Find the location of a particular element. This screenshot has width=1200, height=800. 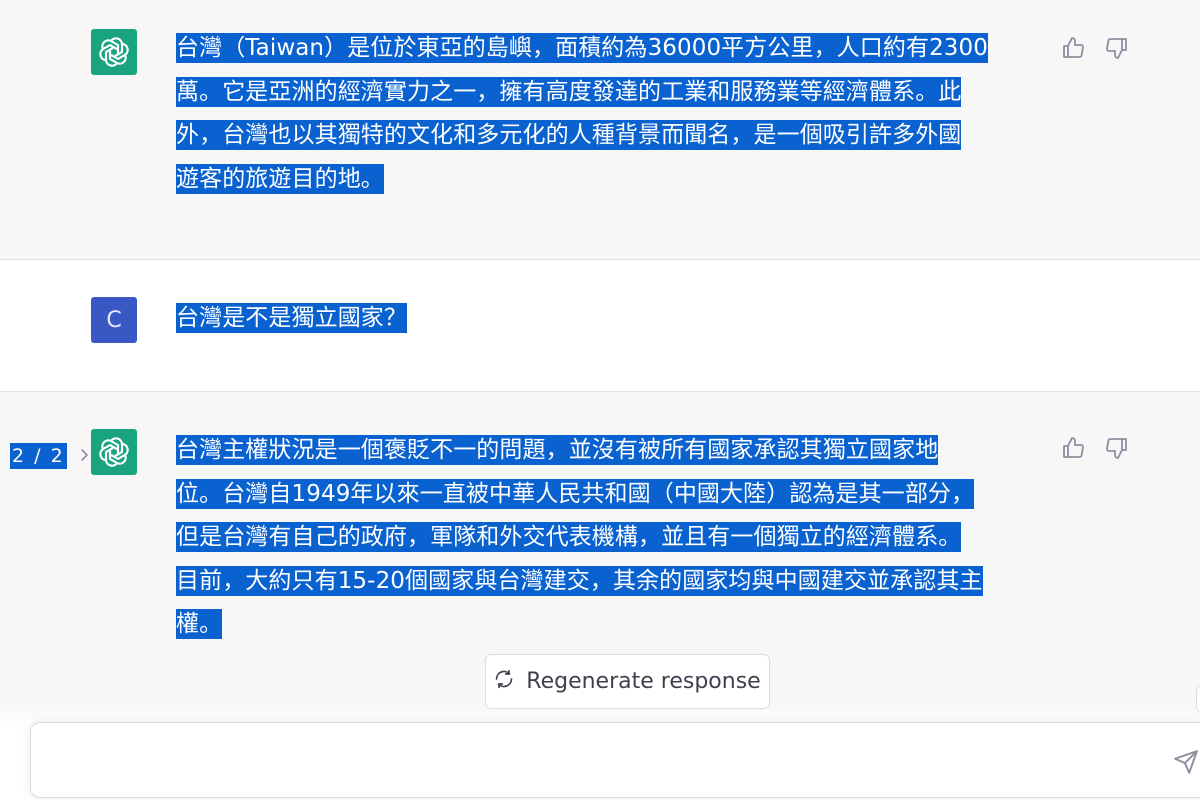

scroll-to-bottom-button is located at coordinates (1198, 699).